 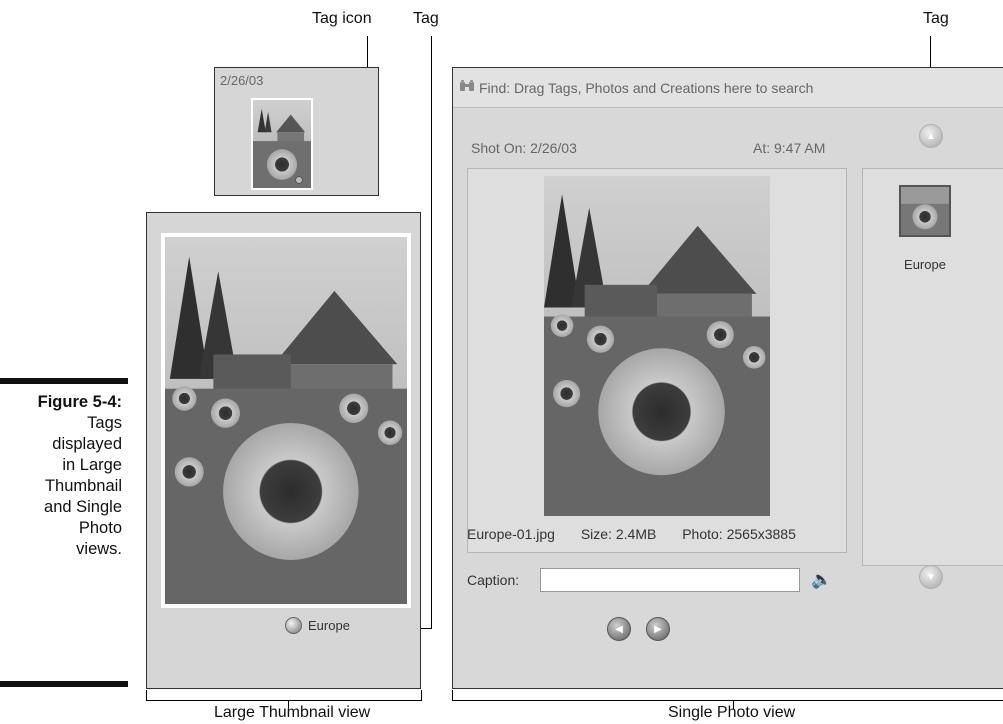 I want to click on figure-caption-bar-top, so click(x=64, y=381).